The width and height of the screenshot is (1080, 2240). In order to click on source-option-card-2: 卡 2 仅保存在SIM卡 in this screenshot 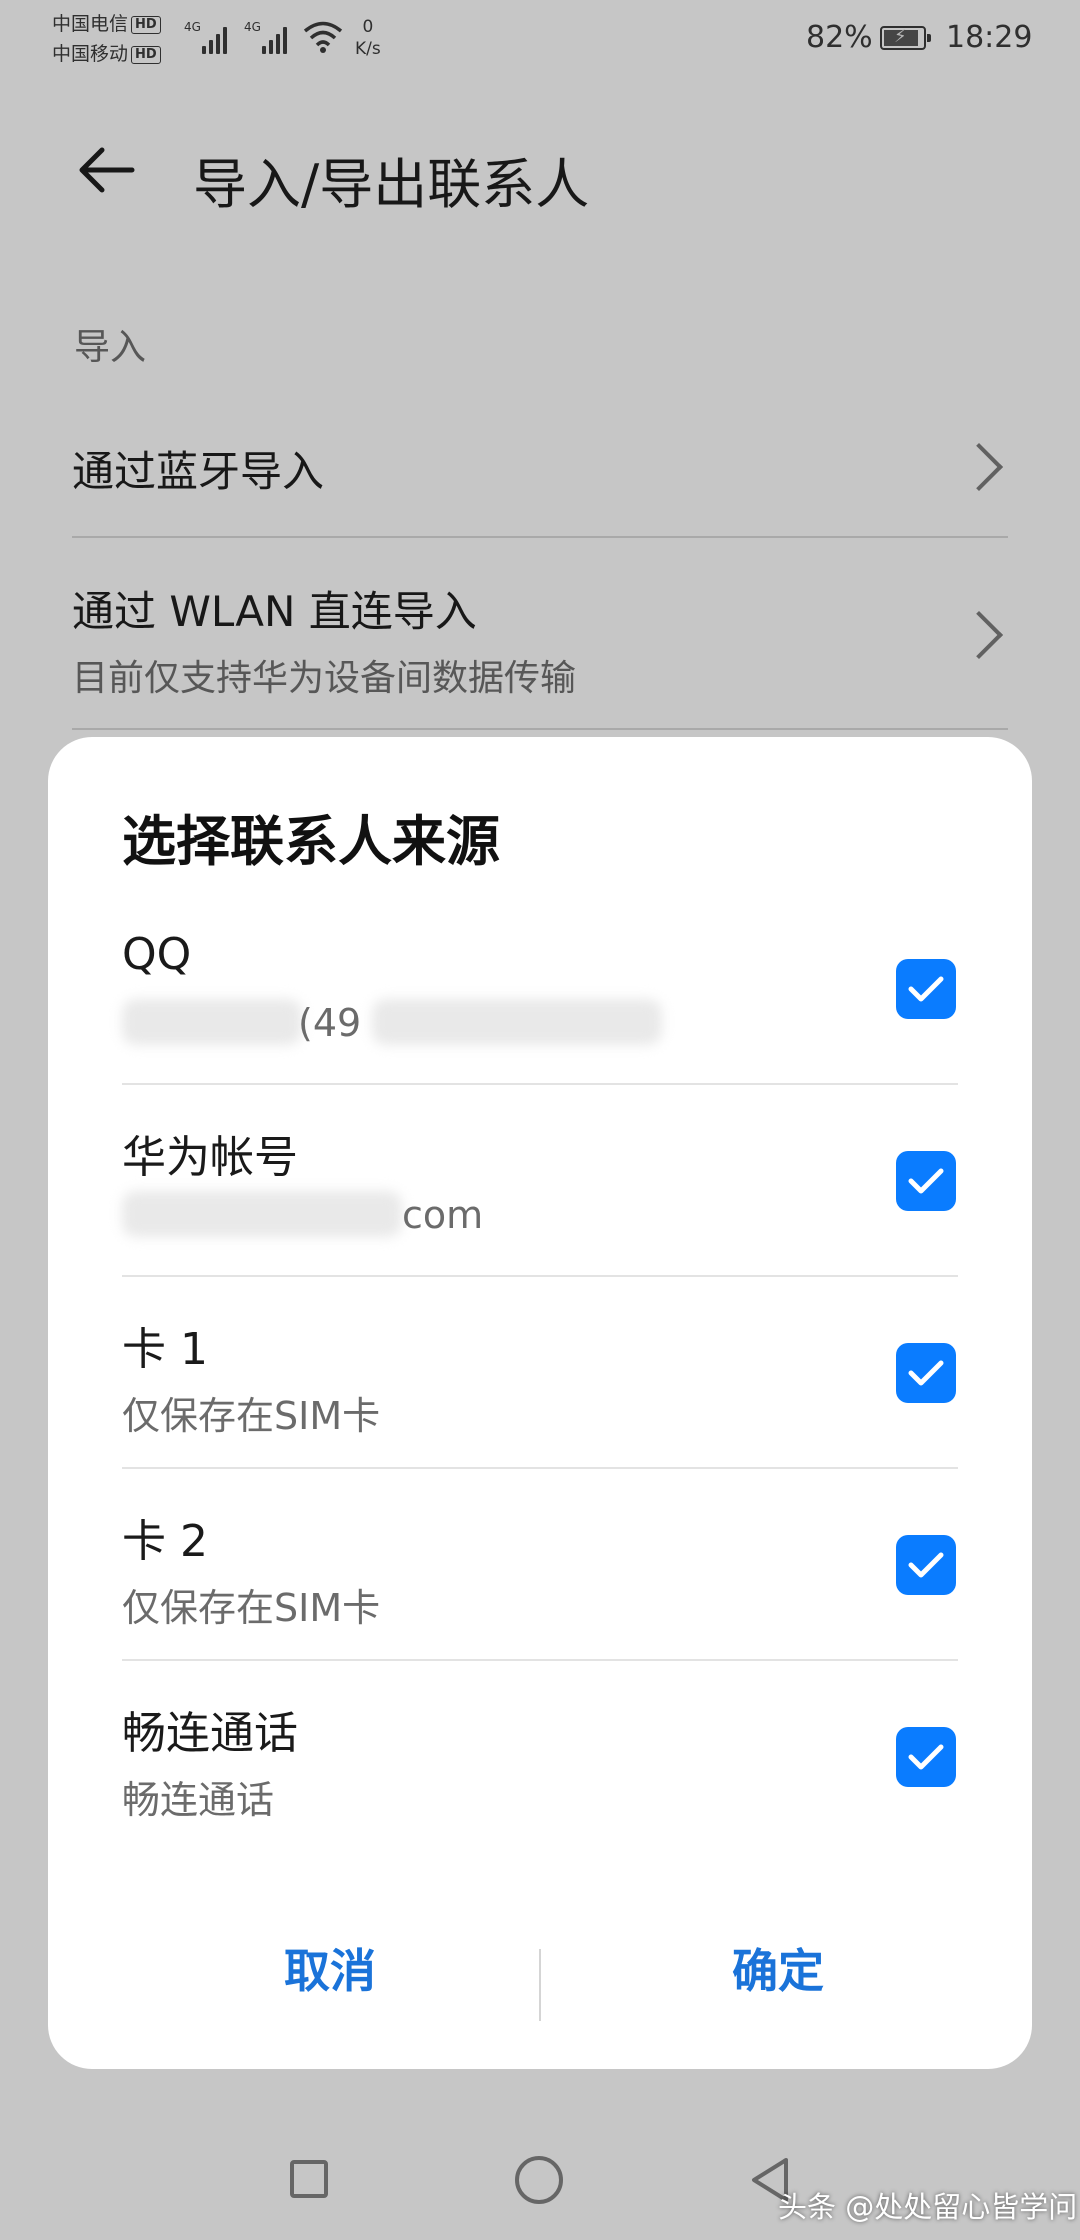, I will do `click(540, 1565)`.